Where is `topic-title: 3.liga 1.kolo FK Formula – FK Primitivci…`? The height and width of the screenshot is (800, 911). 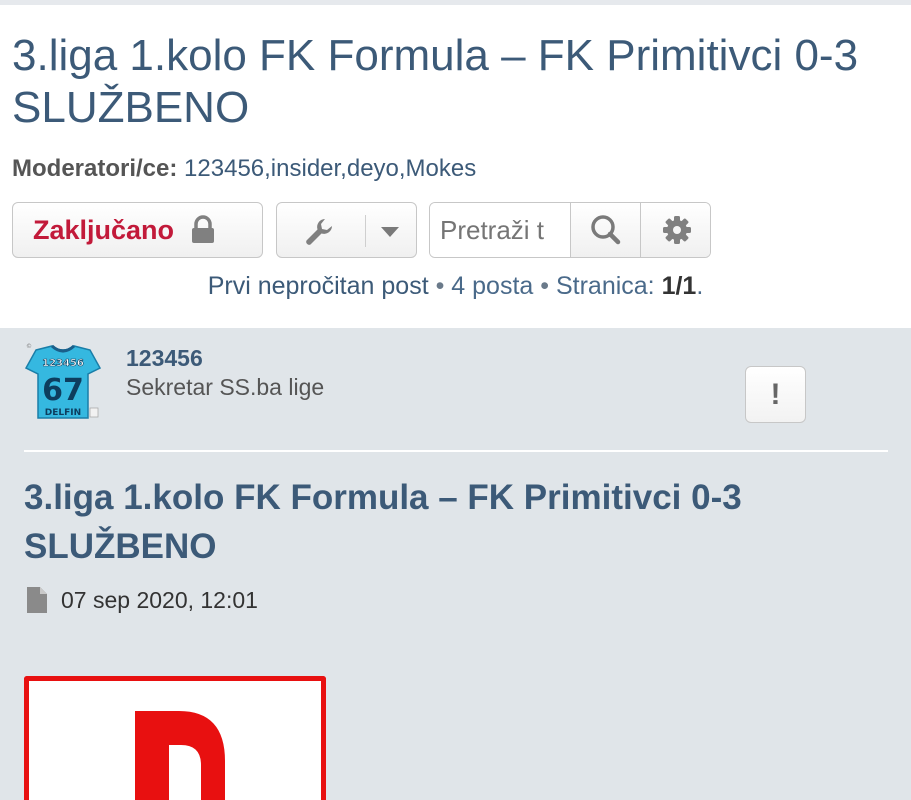
topic-title: 3.liga 1.kolo FK Formula – FK Primitivci… is located at coordinates (452, 82).